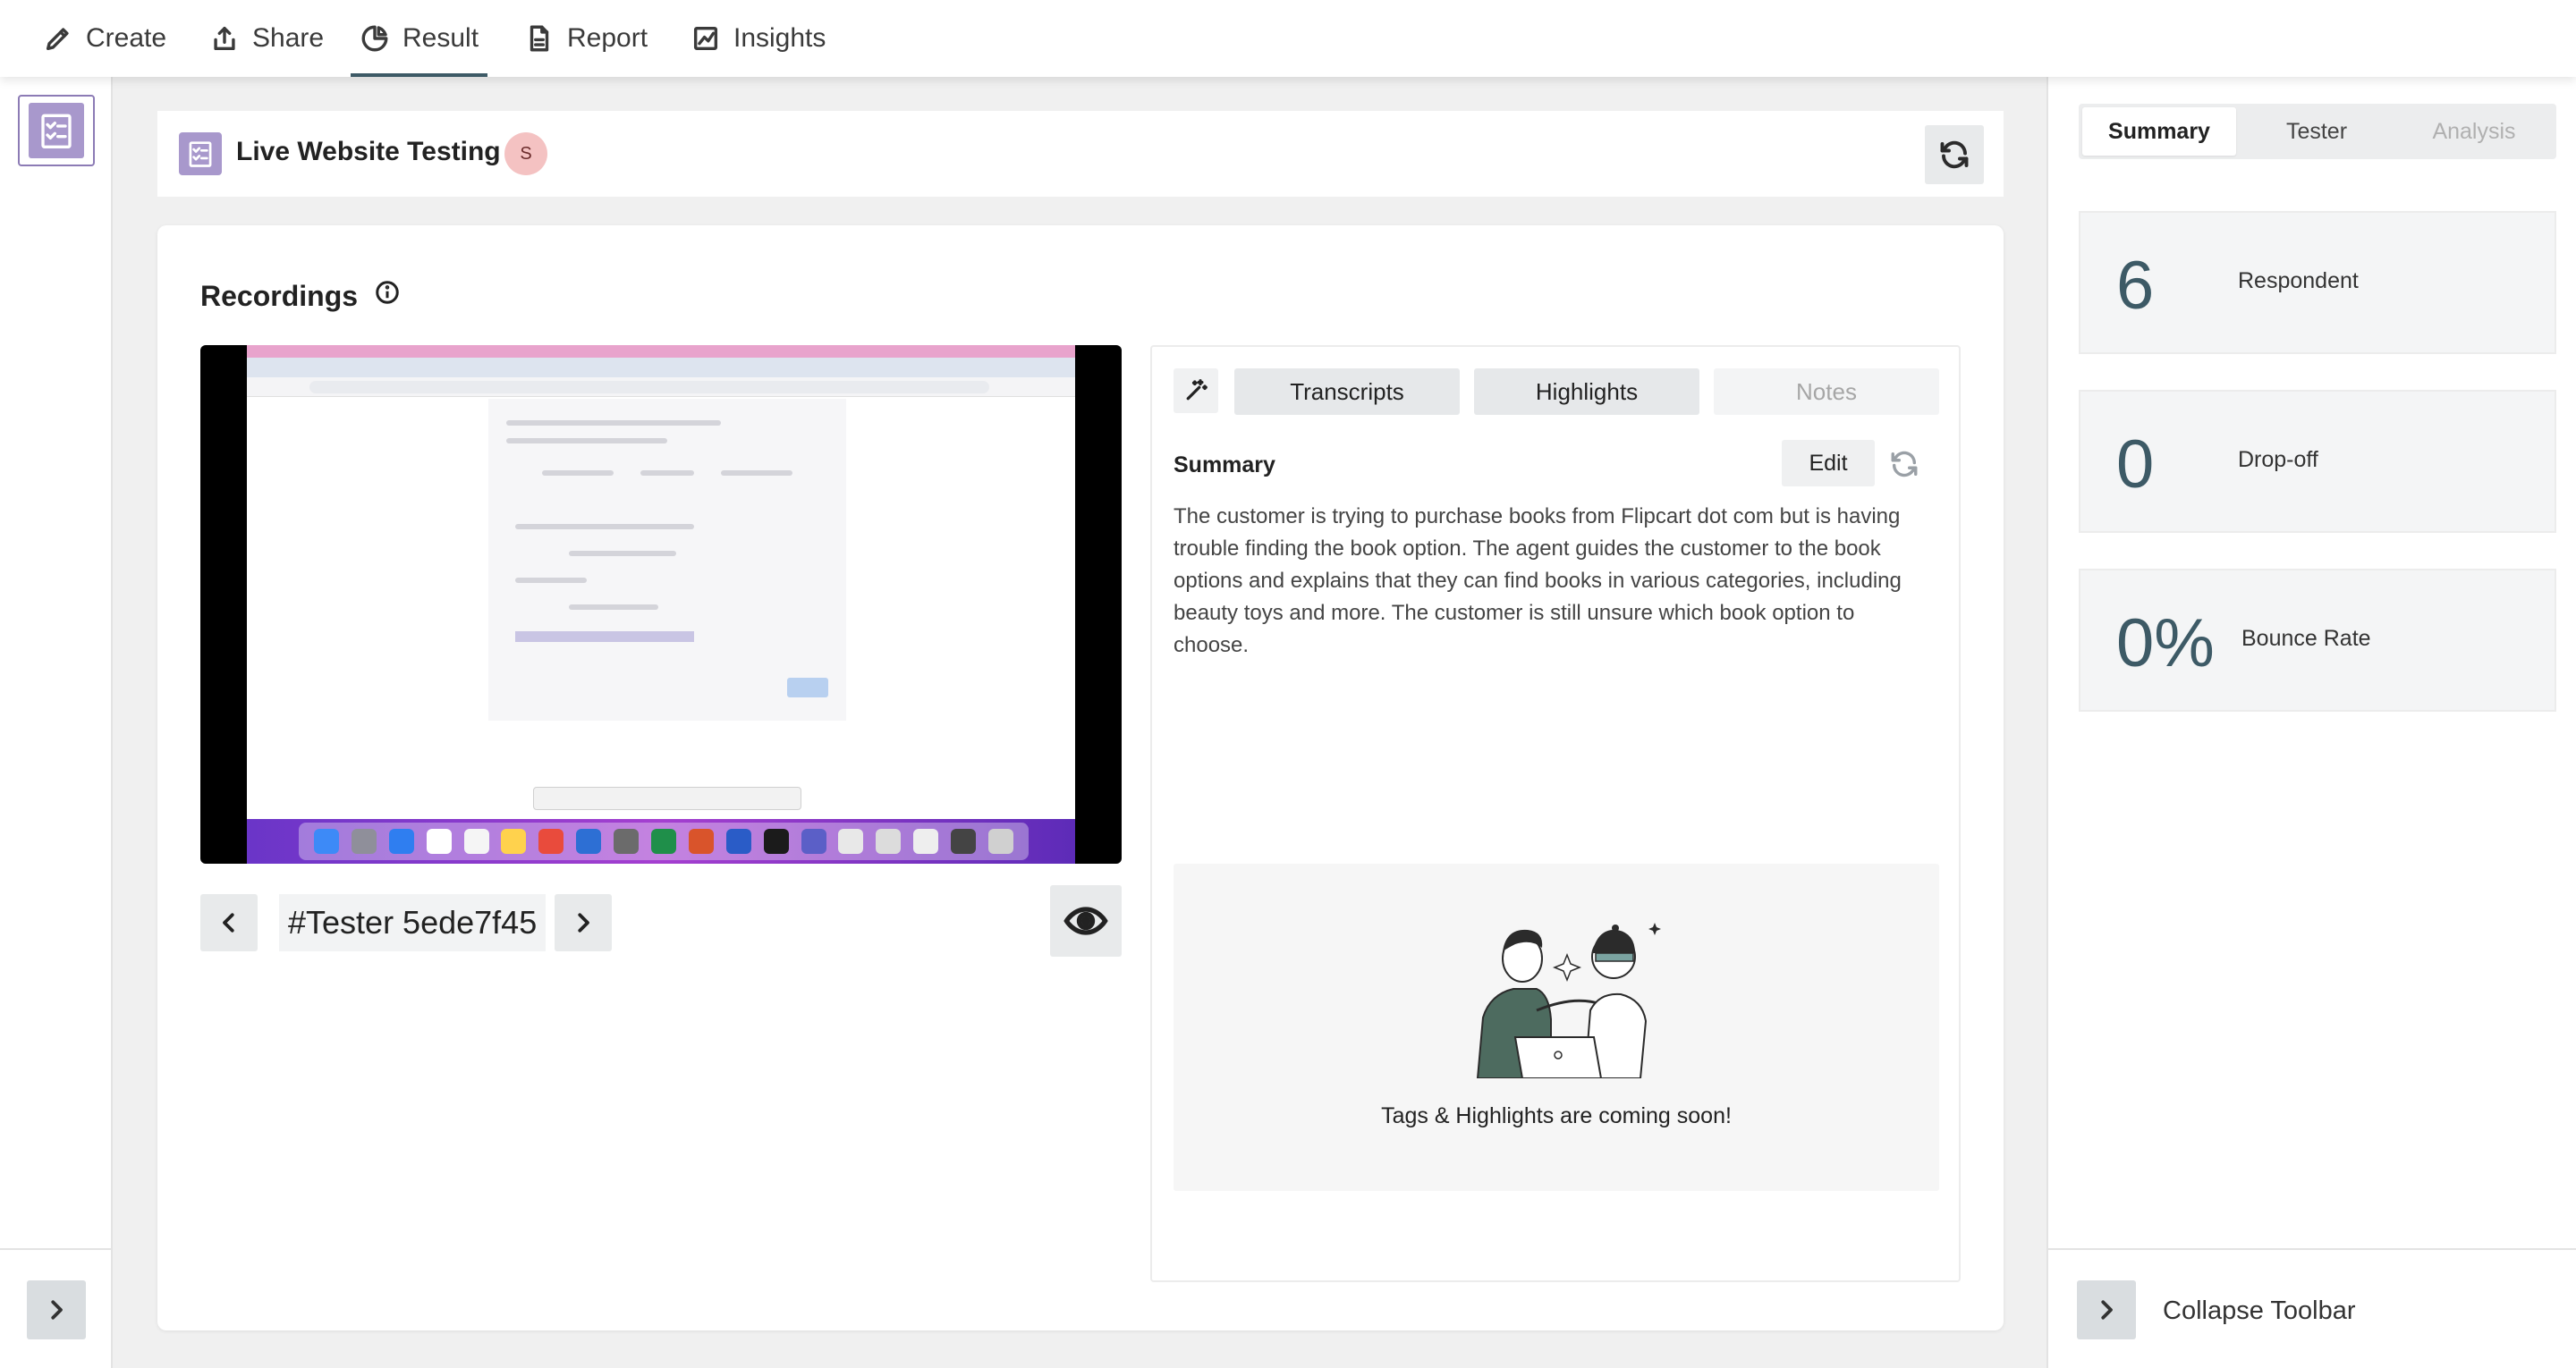 The width and height of the screenshot is (2576, 1368). I want to click on people-at-laptop-illustration, so click(1568, 1001).